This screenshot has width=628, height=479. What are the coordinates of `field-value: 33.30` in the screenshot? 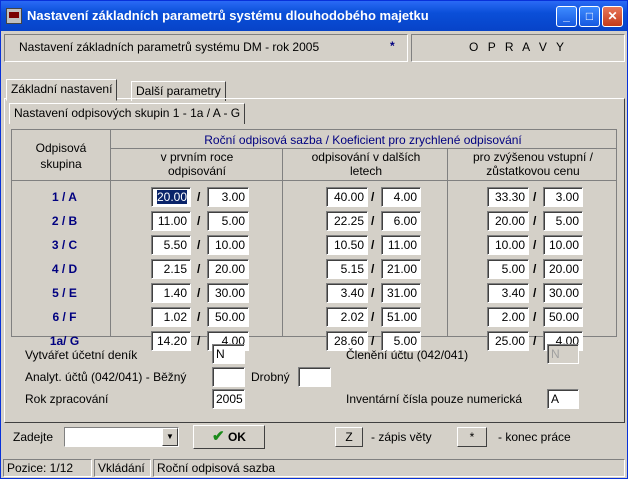 It's located at (509, 197).